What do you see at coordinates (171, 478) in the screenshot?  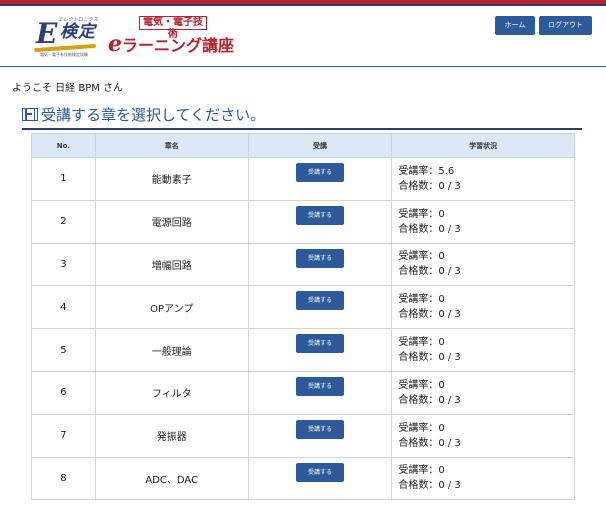 I see `chapter-name: ADC、DAC` at bounding box center [171, 478].